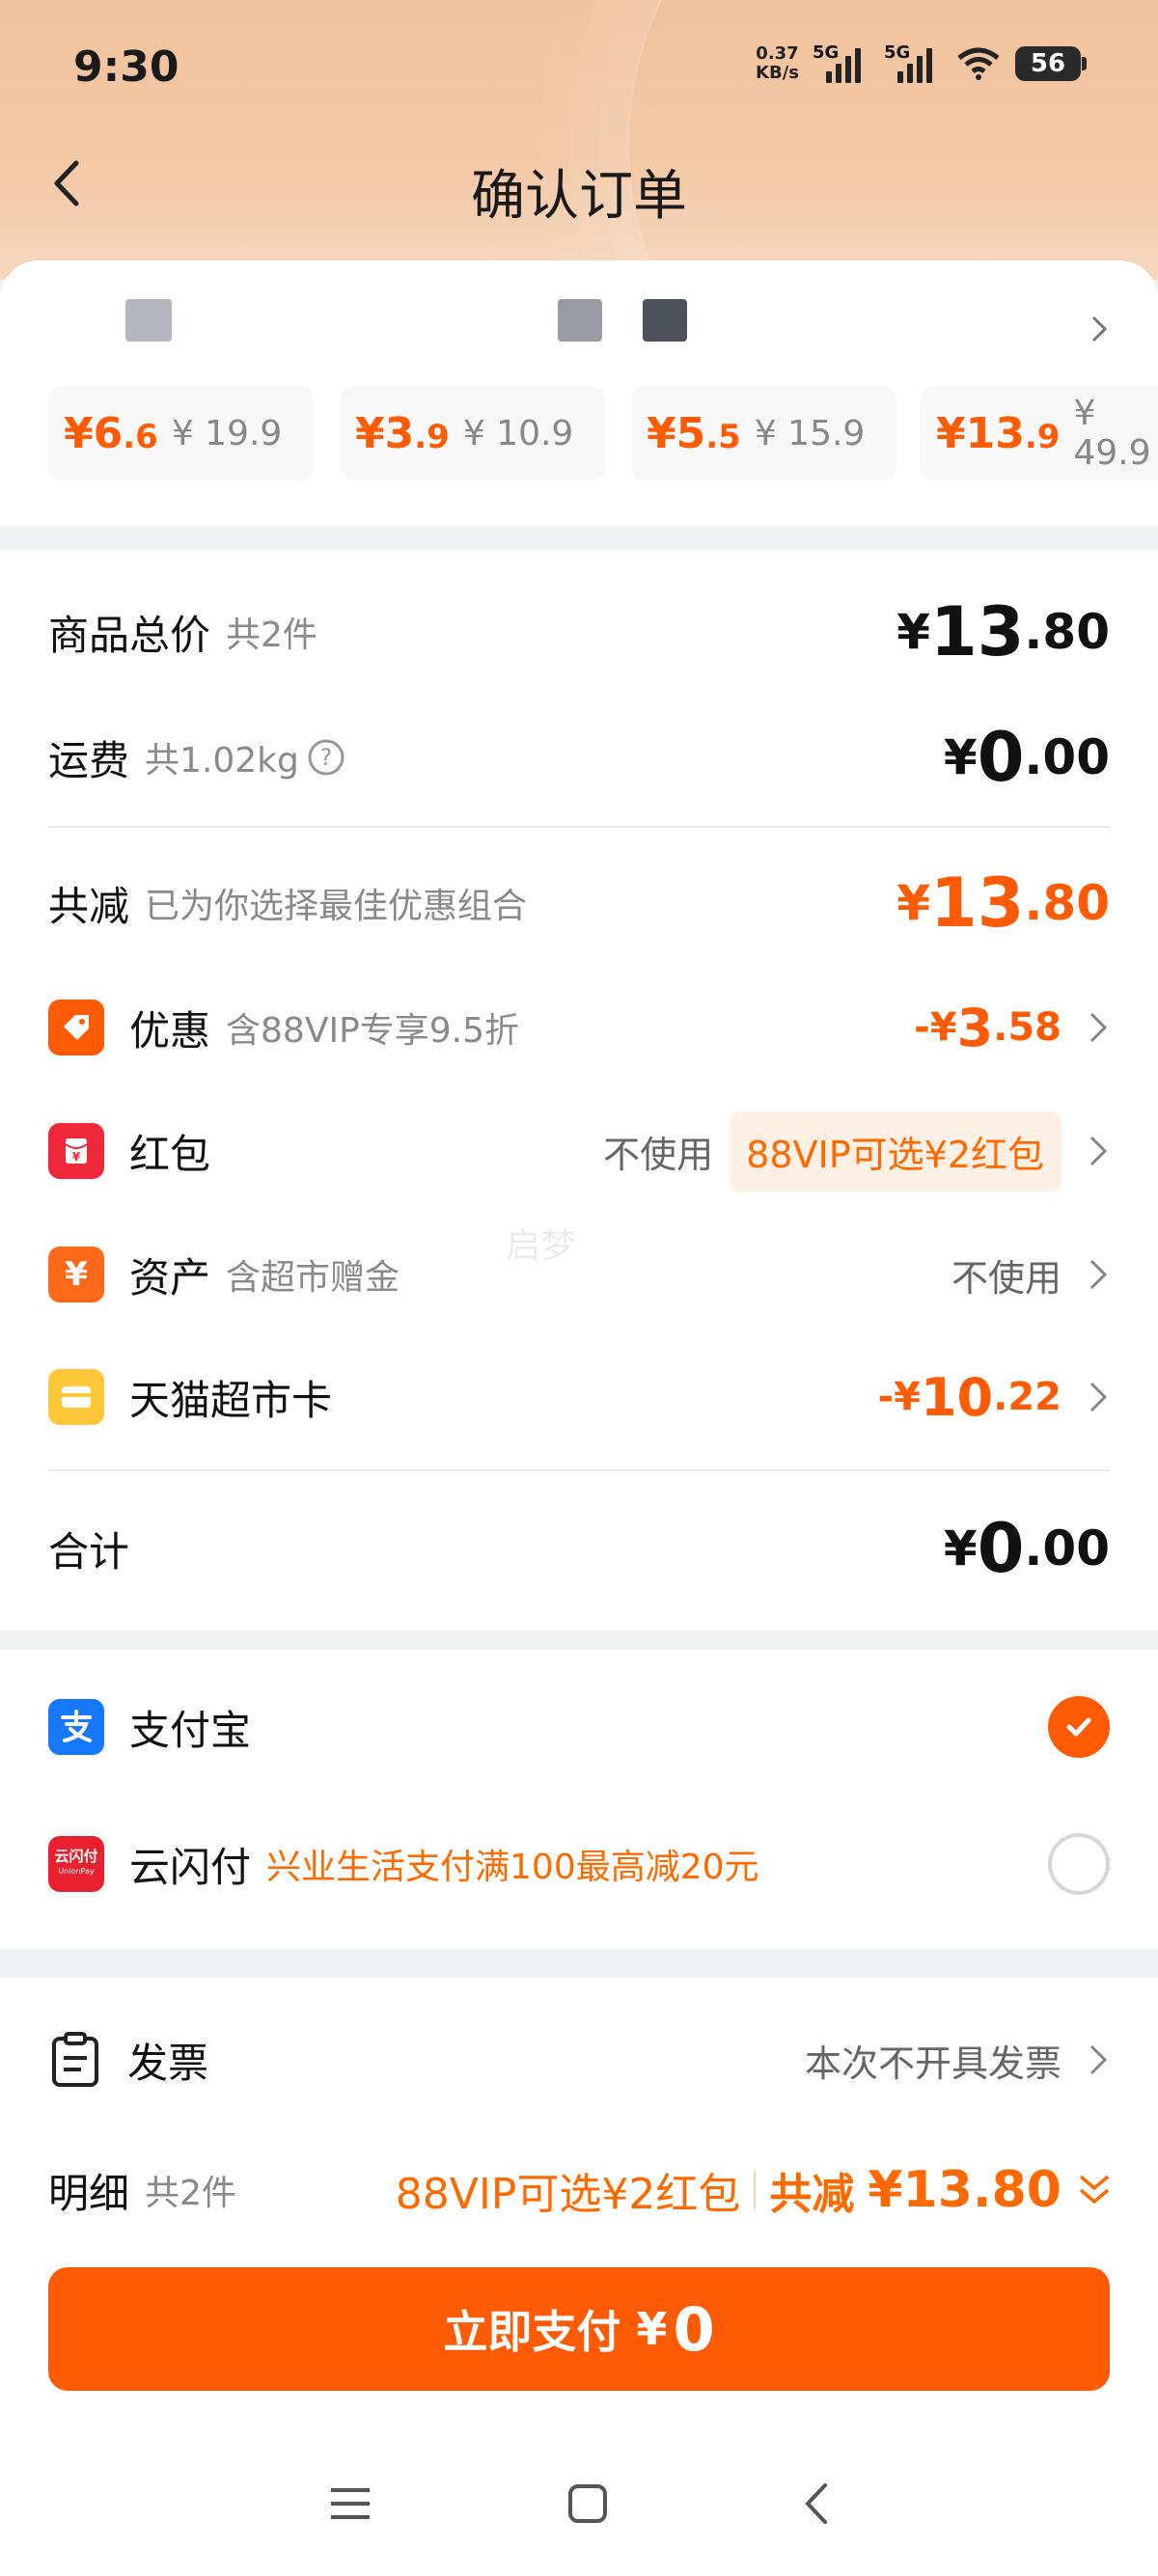 The height and width of the screenshot is (2576, 1158). Describe the element at coordinates (373, 1031) in the screenshot. I see `promo-desc: 含88VIP专享9.5折` at that location.